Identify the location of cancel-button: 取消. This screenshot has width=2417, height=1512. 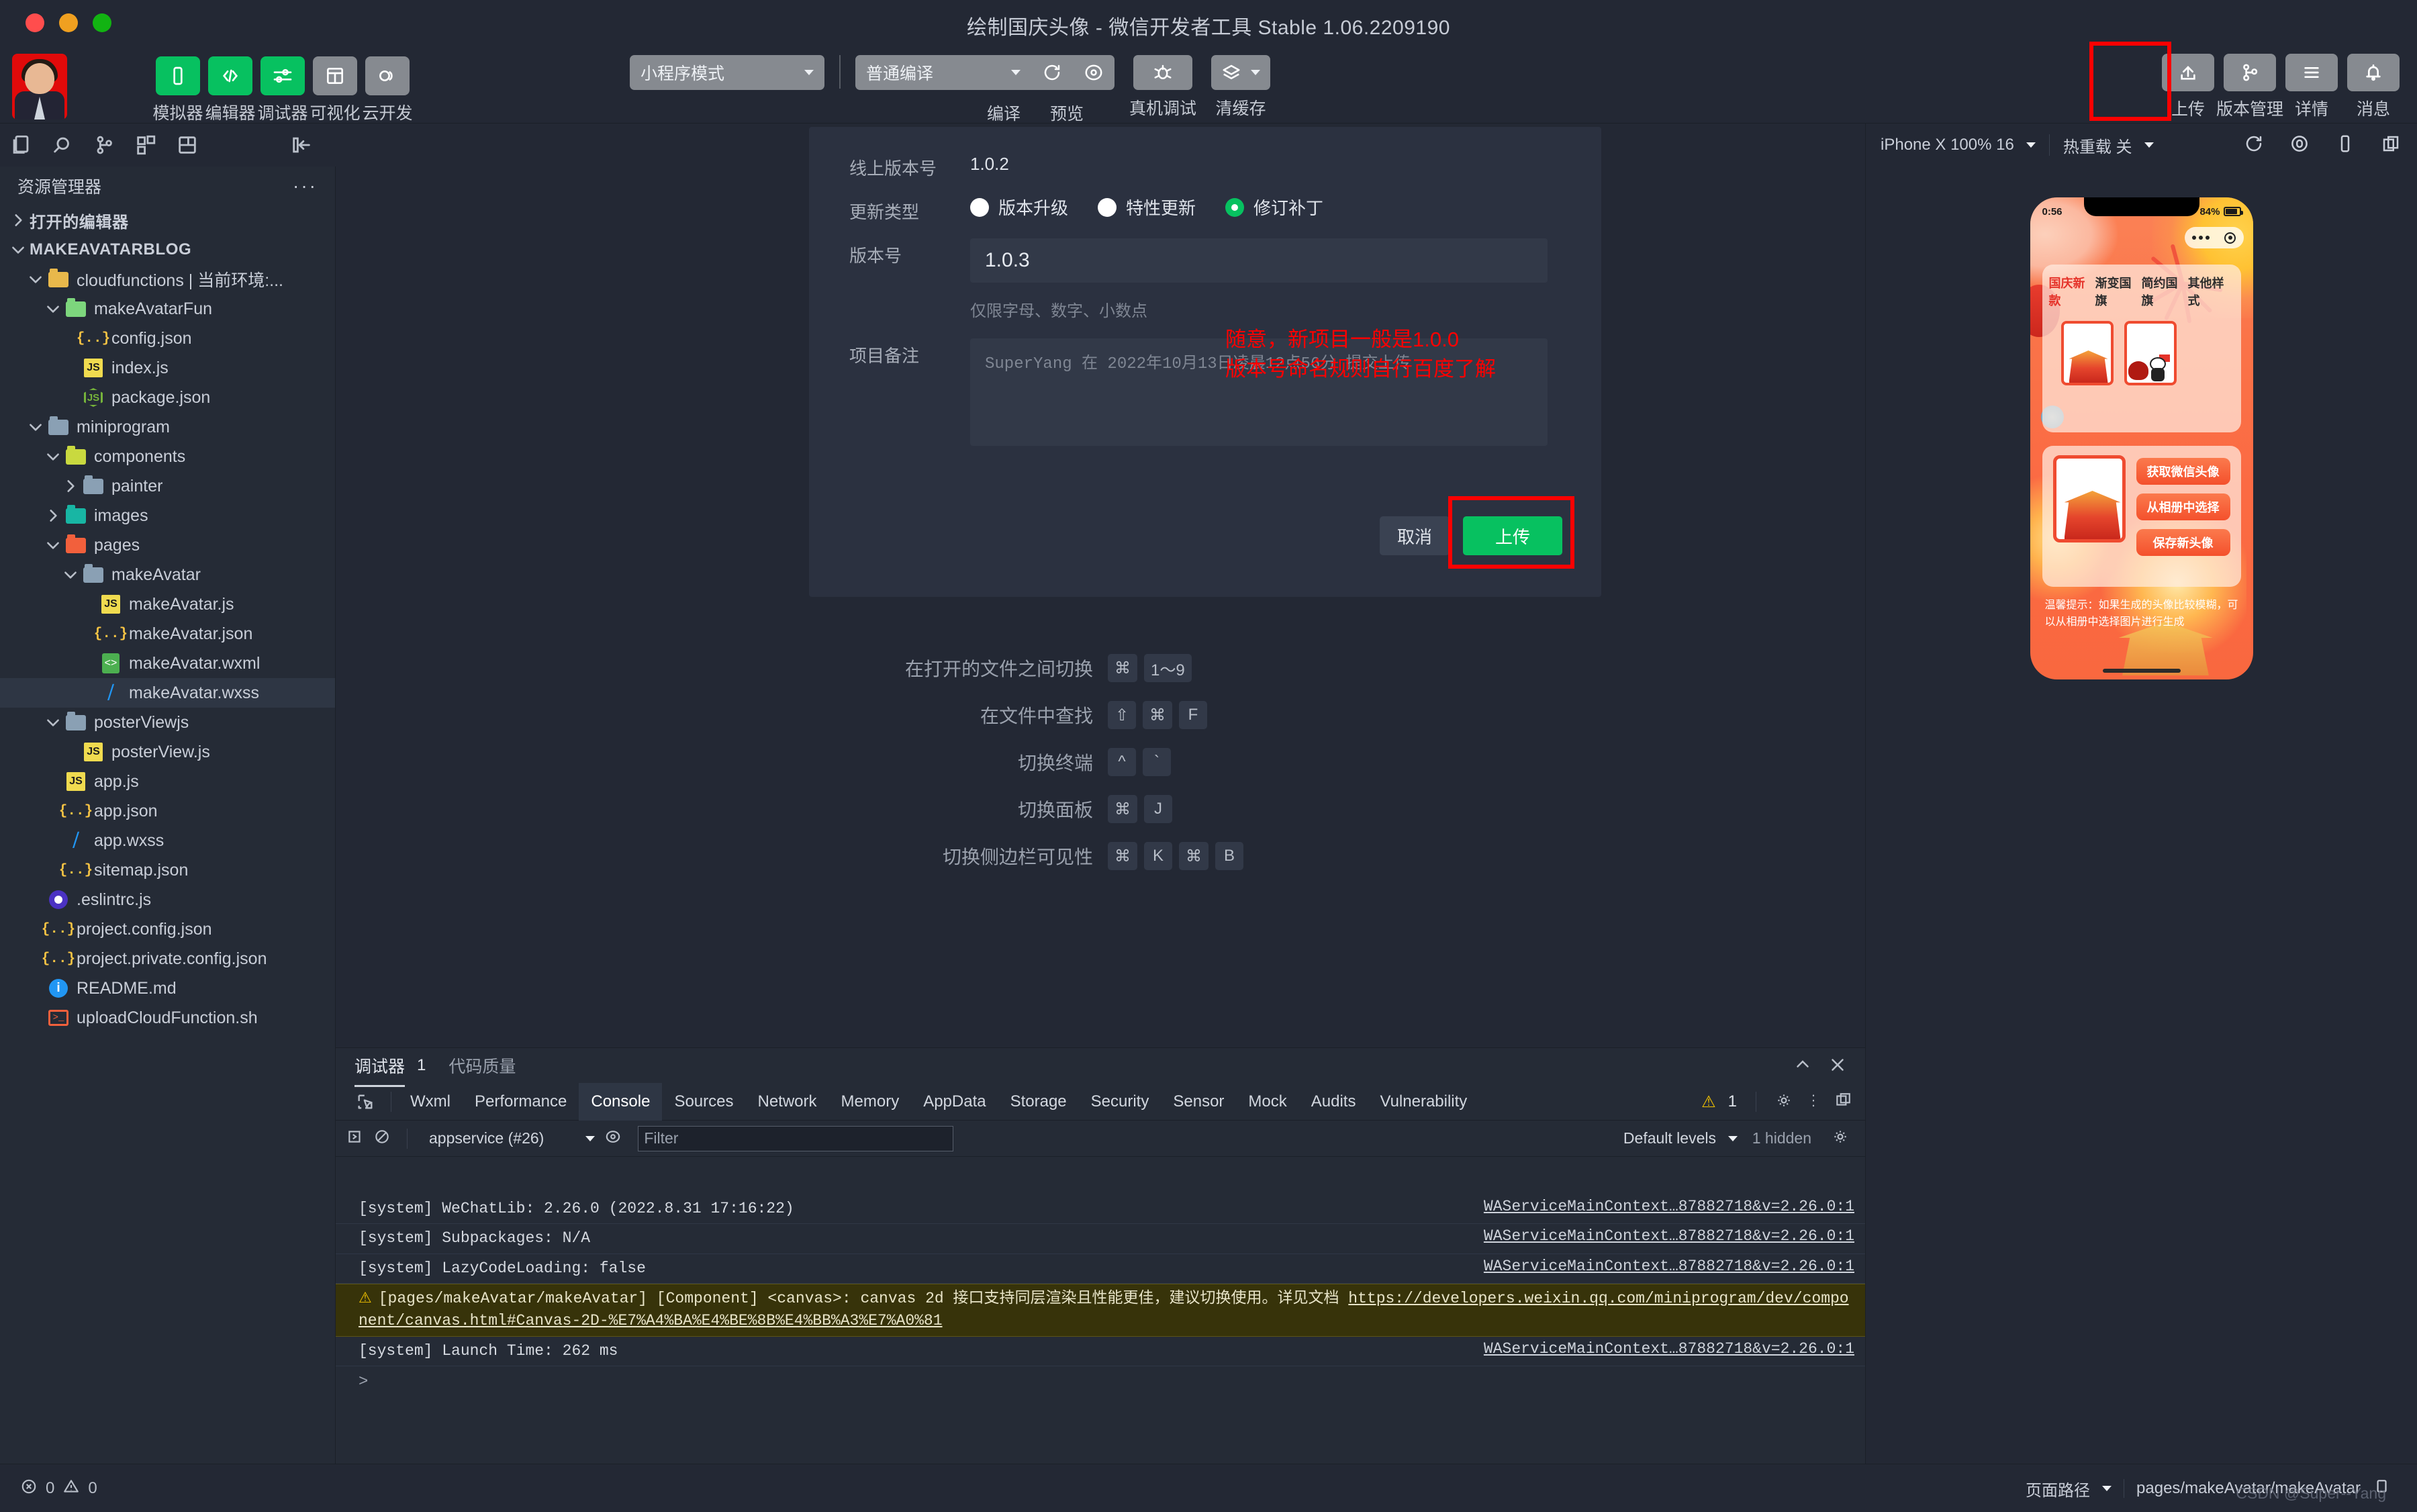
(1415, 535).